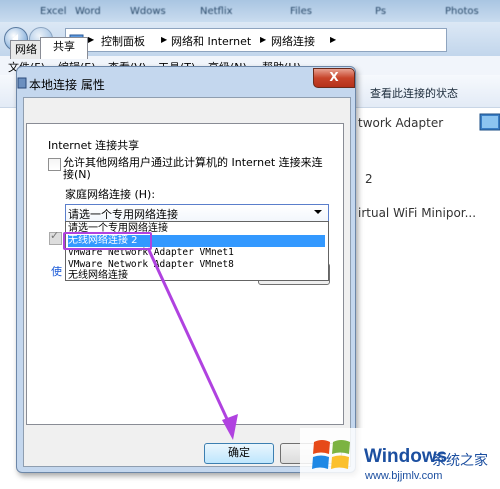  What do you see at coordinates (404, 476) in the screenshot?
I see `watermark-url: www.bjjmlv.com` at bounding box center [404, 476].